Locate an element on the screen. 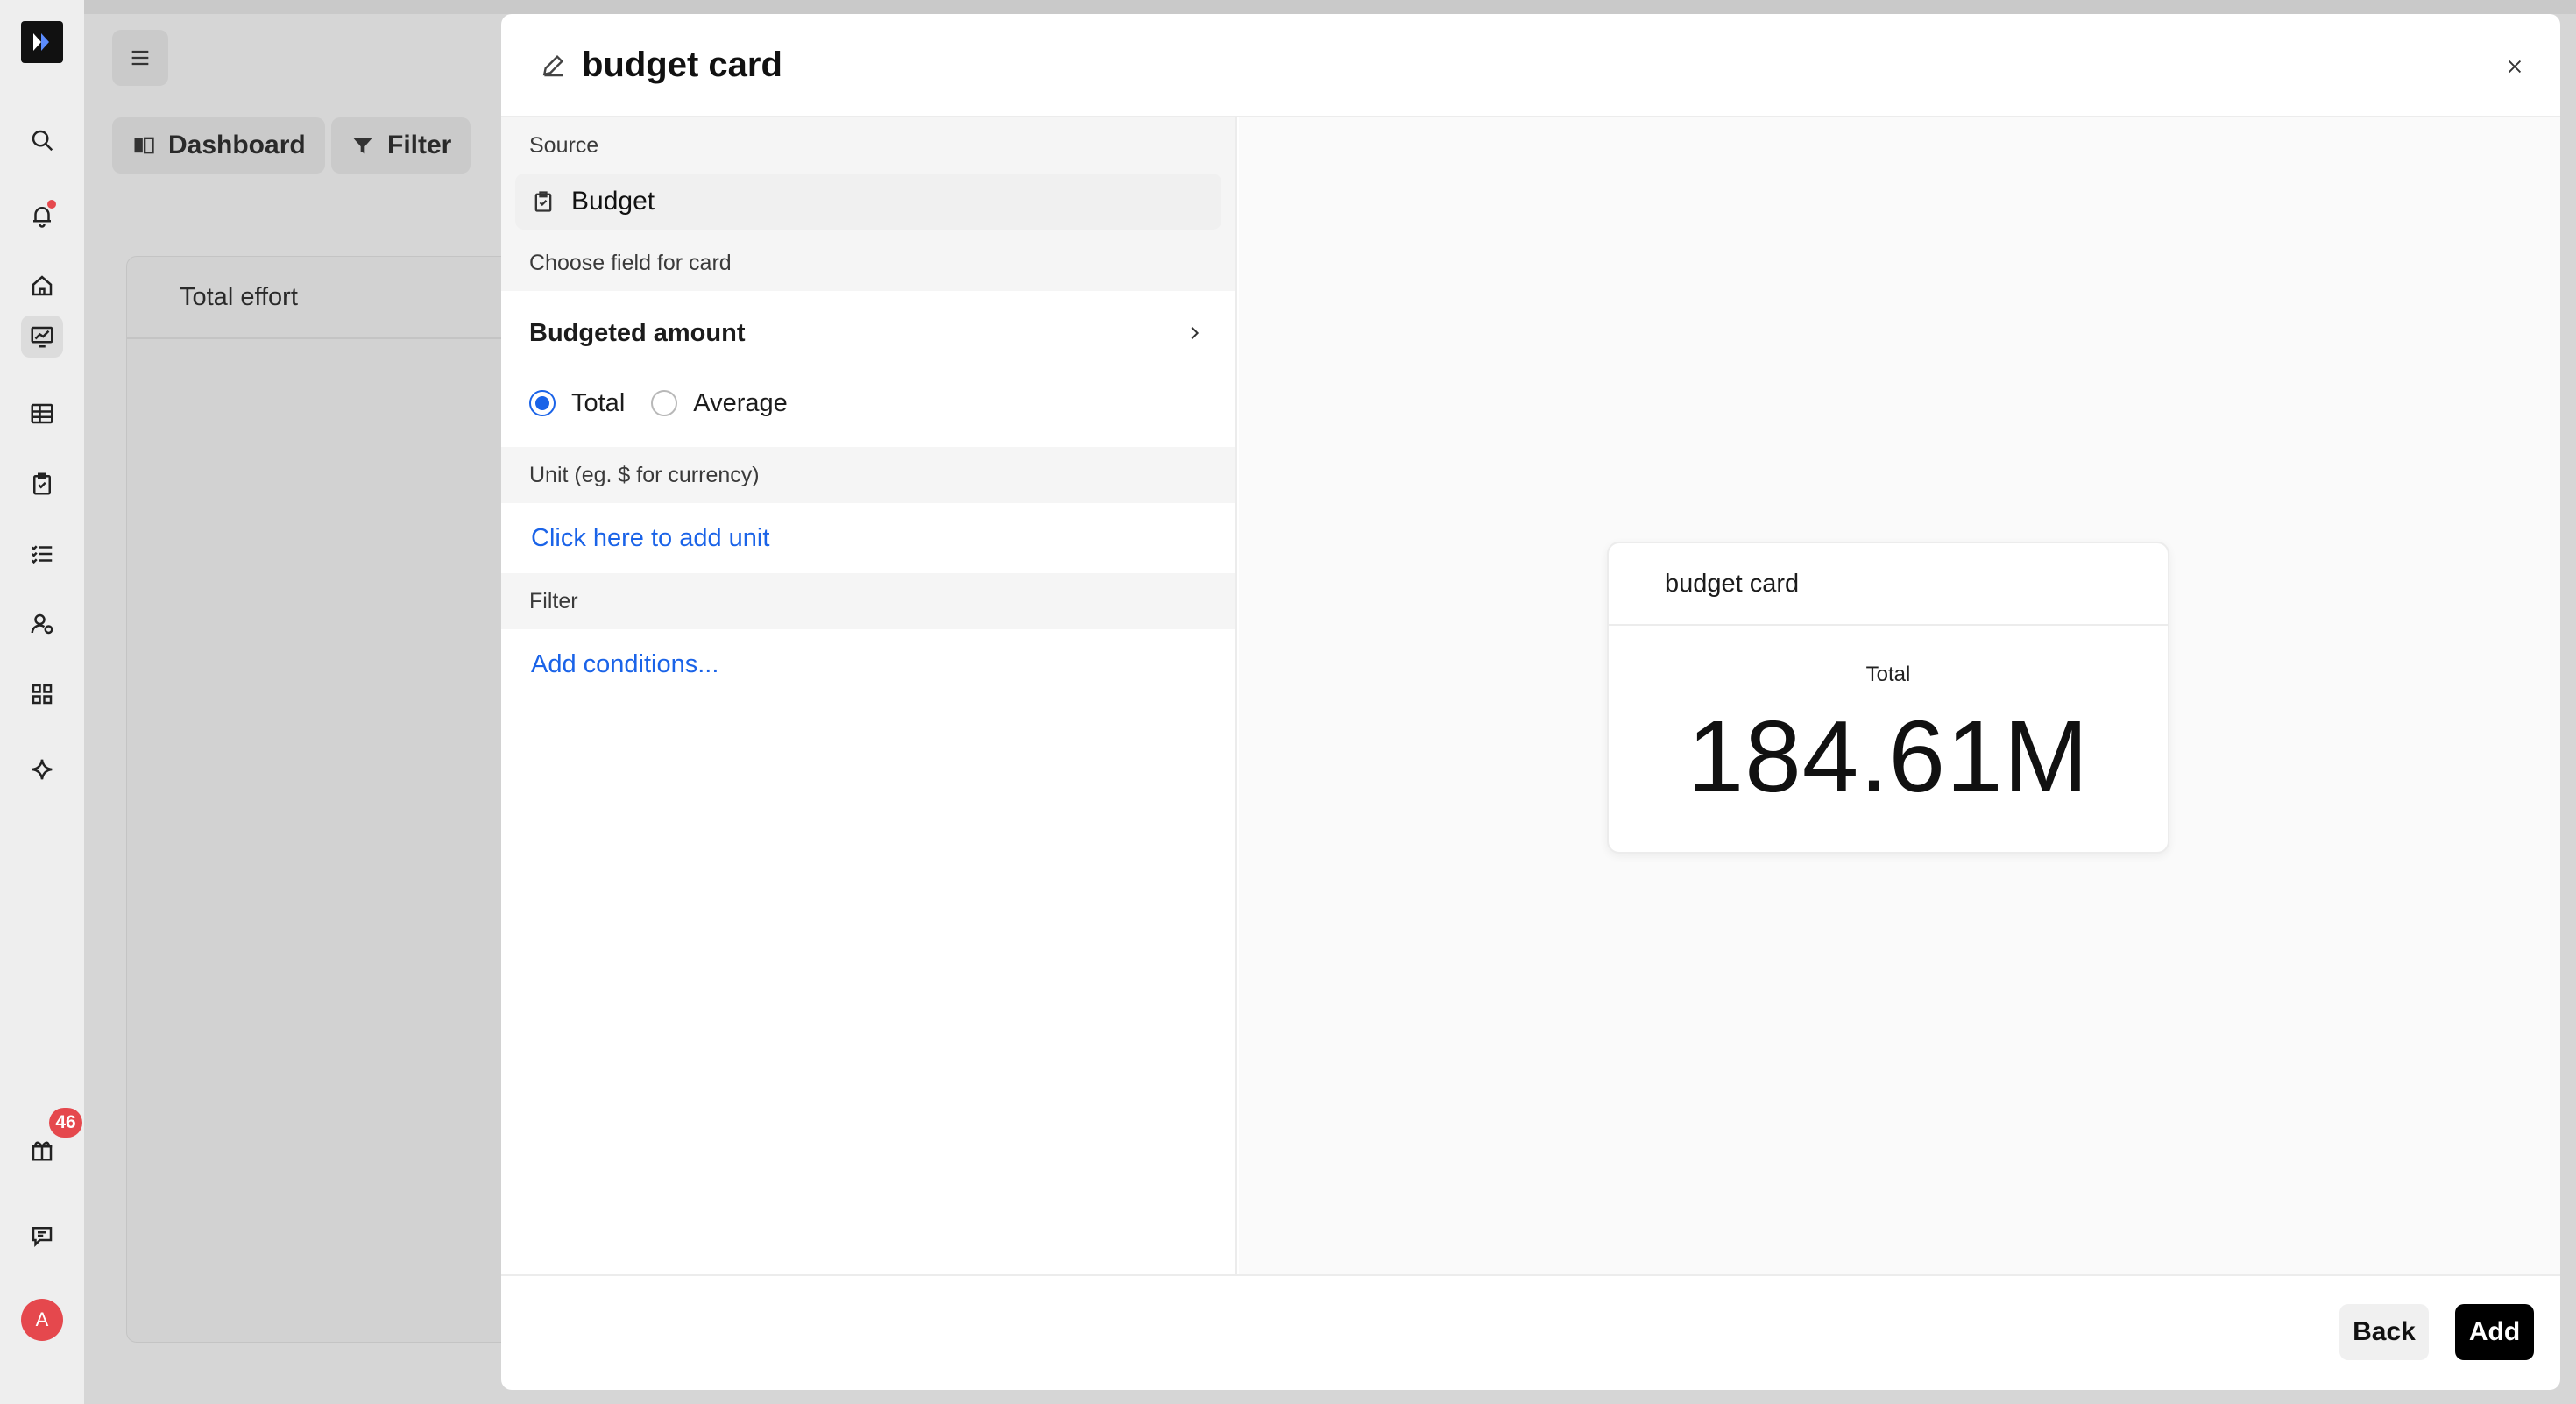 The width and height of the screenshot is (2576, 1404). add-unit-link: Click here to add unit is located at coordinates (868, 538).